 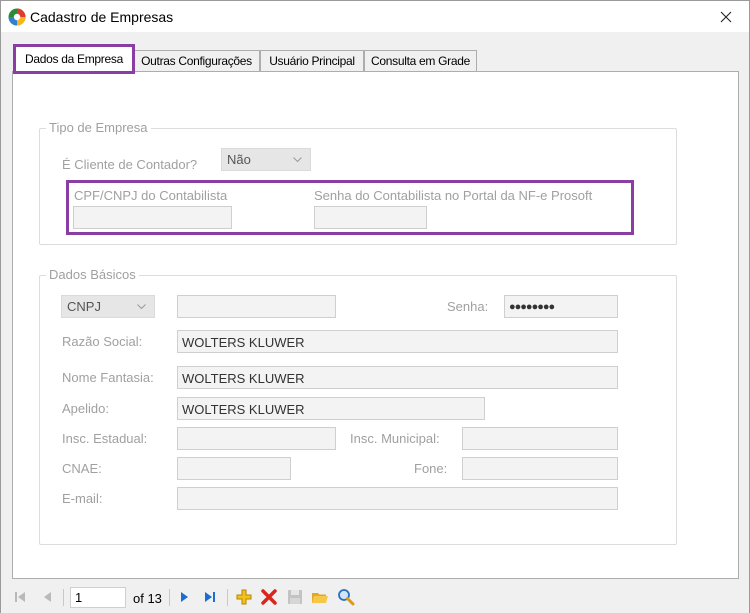 What do you see at coordinates (85, 408) in the screenshot?
I see `apelido-label: Apelido:` at bounding box center [85, 408].